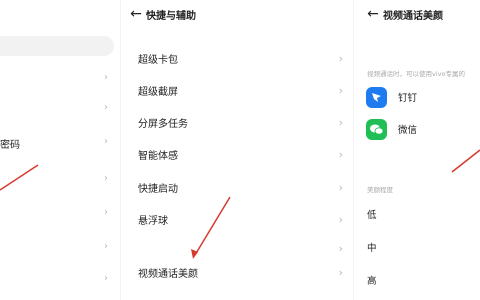  I want to click on settings-item-super-screenshot: 超级截屏 ›, so click(240, 90).